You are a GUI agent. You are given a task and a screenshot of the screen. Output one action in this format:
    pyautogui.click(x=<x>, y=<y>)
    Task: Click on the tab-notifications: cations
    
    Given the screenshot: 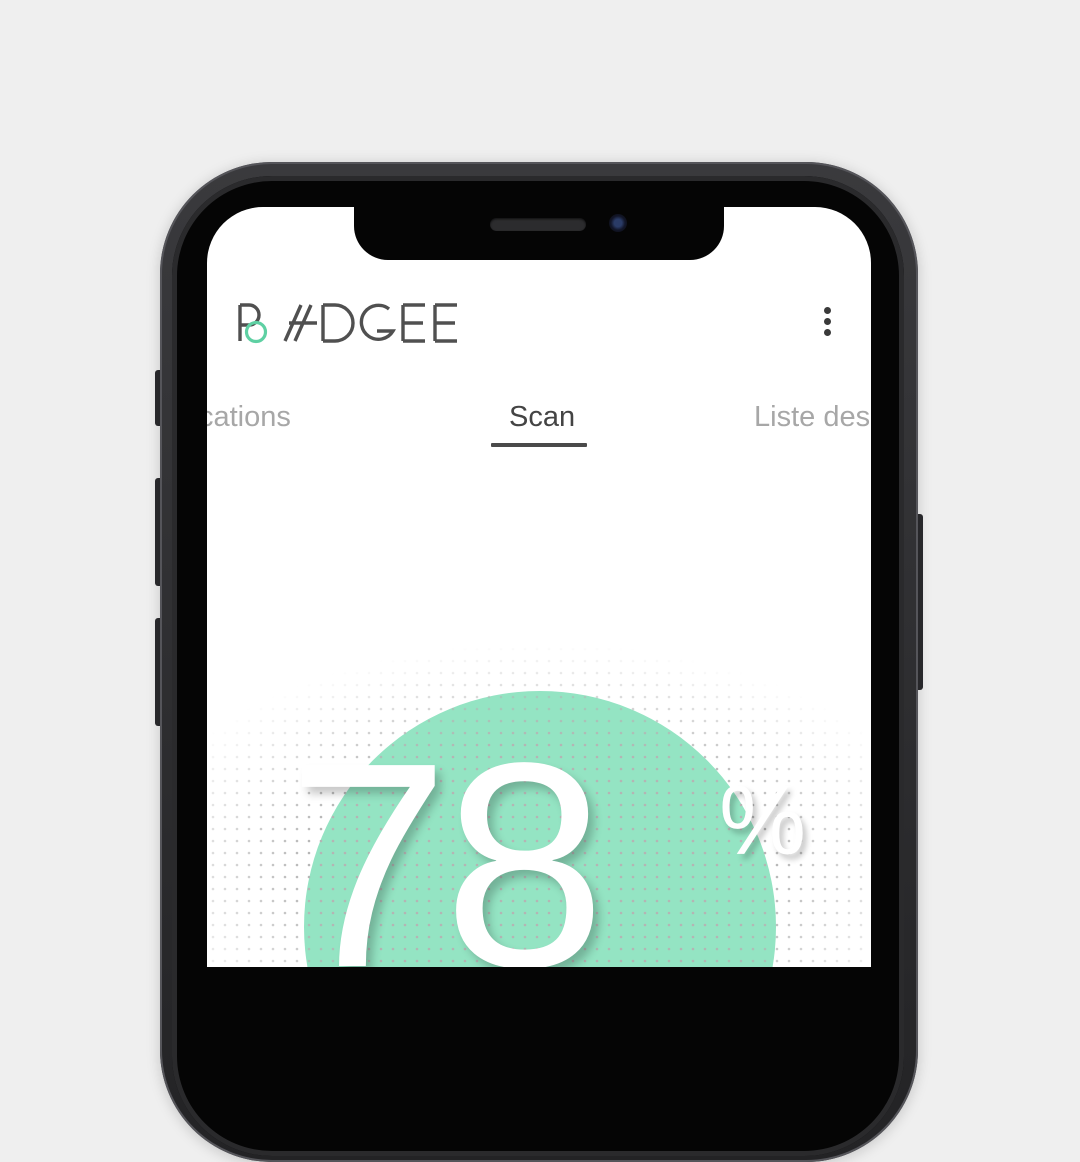 What is the action you would take?
    pyautogui.click(x=249, y=417)
    